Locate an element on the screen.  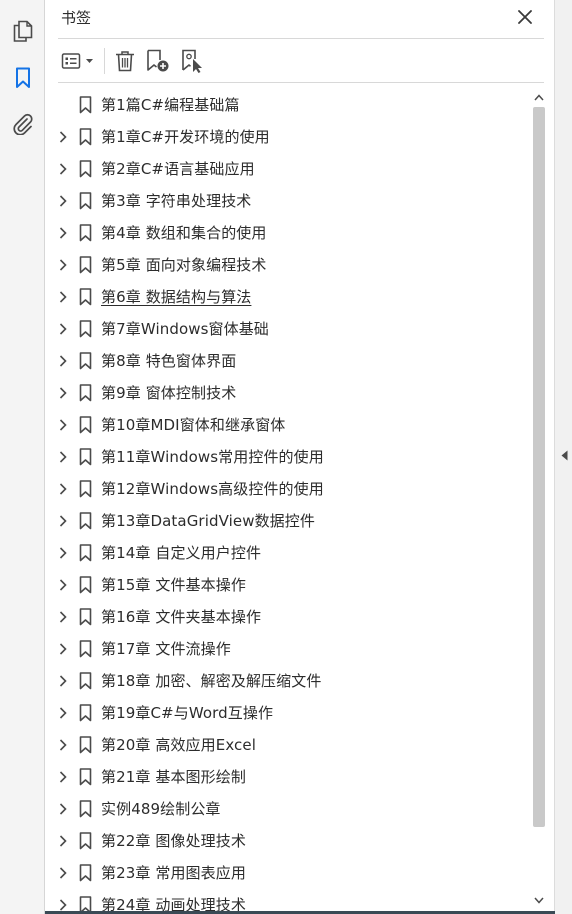
bookmark-row: 第14章 自定义用户控件 is located at coordinates (288, 553).